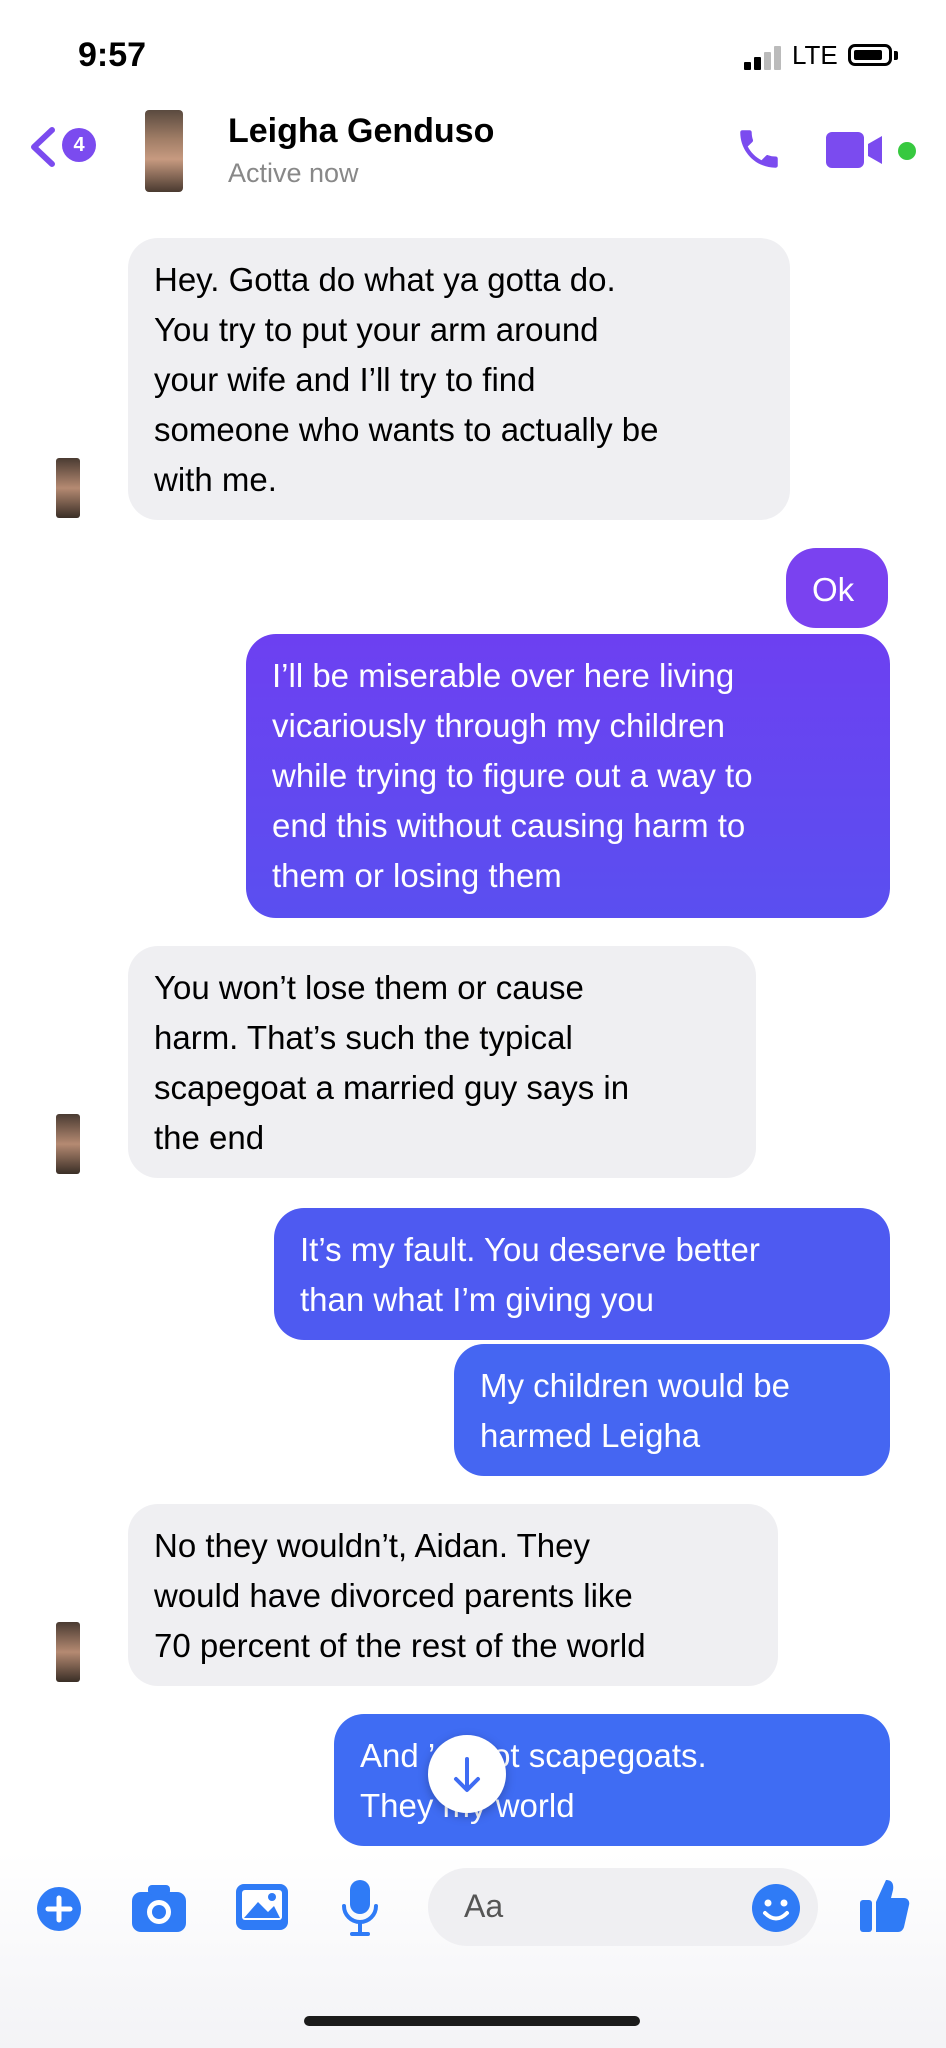 The image size is (946, 2048). I want to click on camera-button, so click(159, 1908).